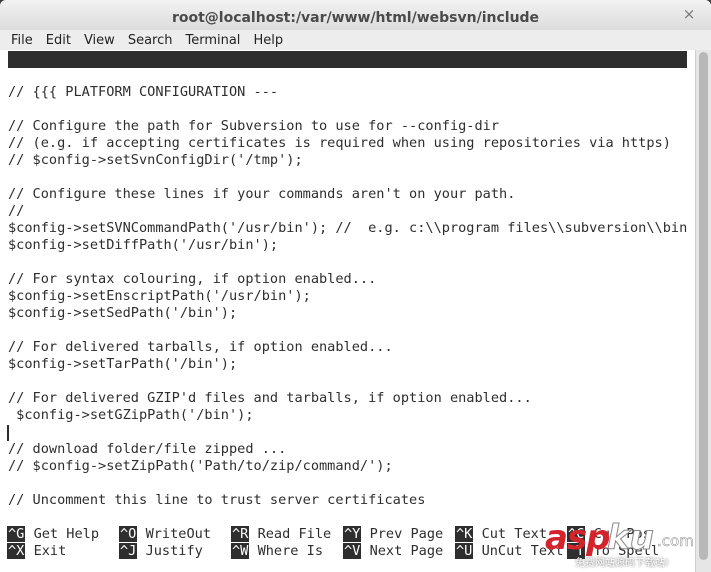  I want to click on code-line: // {{{ PLATFORM CONFIGURATION ---, so click(143, 92).